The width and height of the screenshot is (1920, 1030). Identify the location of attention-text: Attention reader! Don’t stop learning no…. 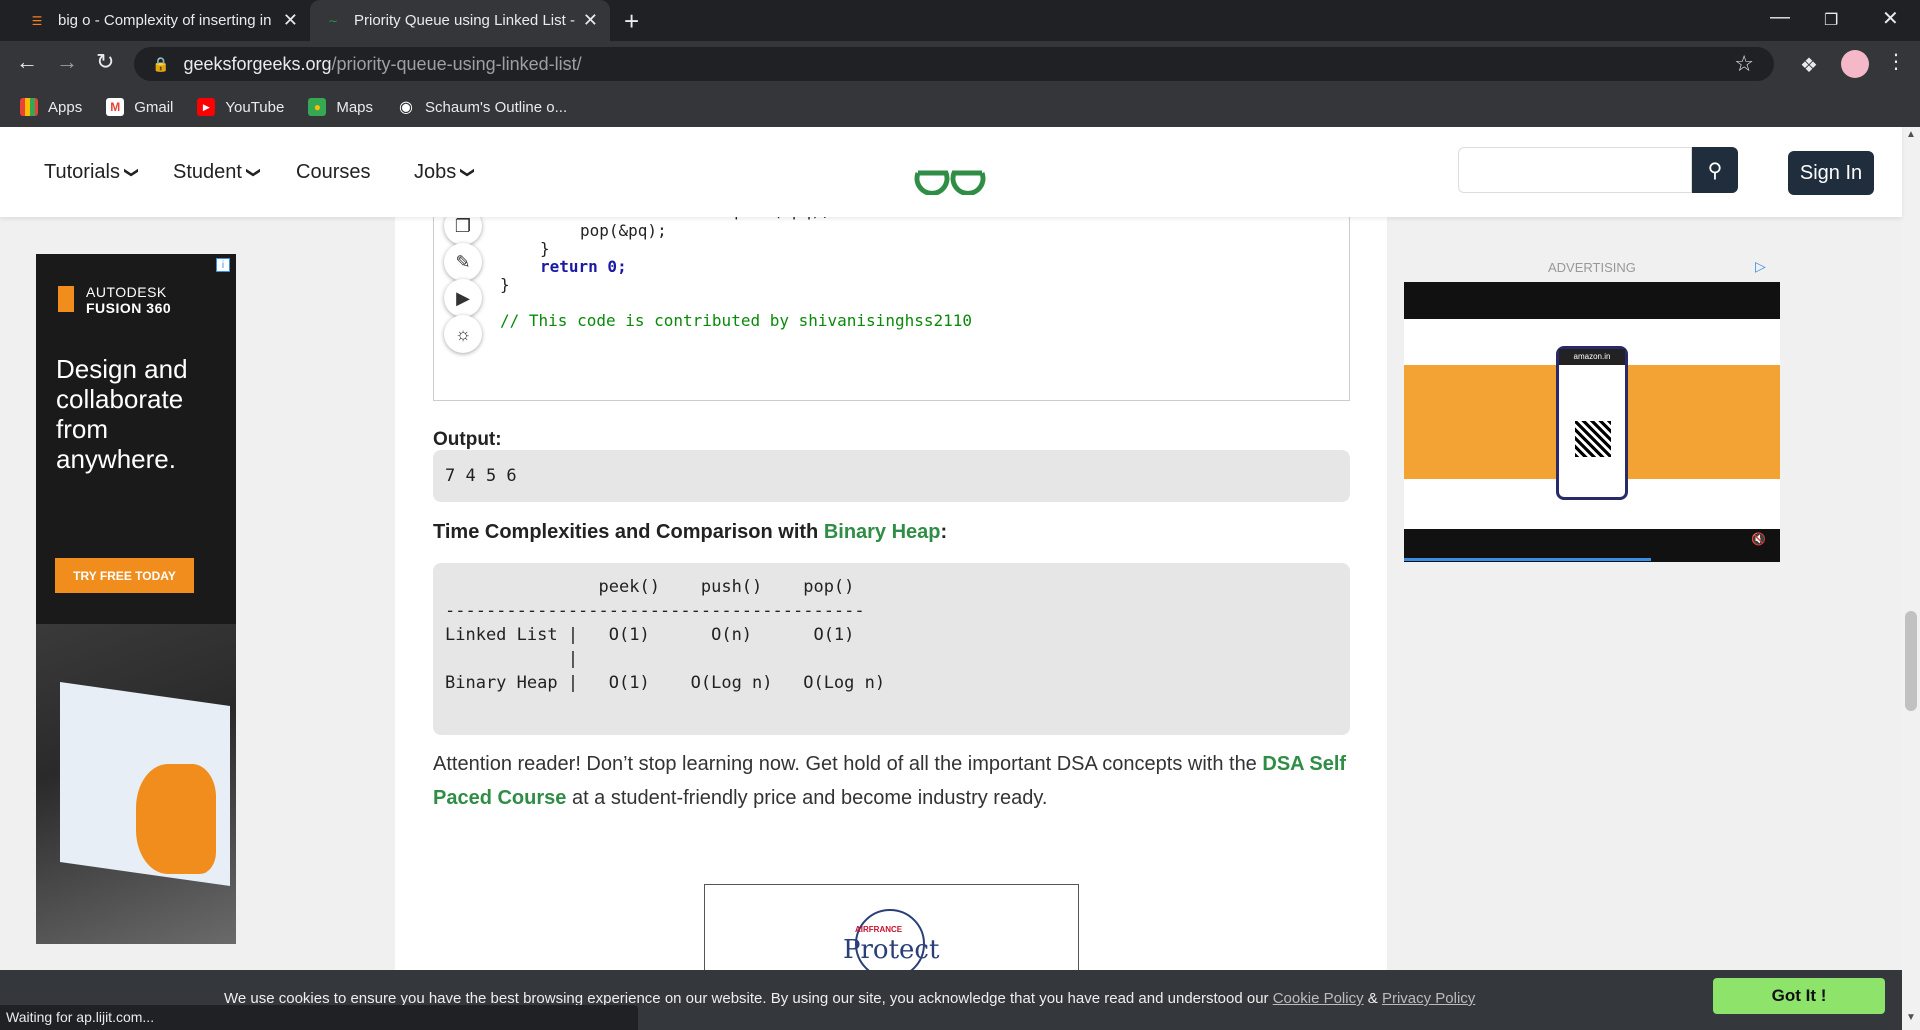
(848, 764).